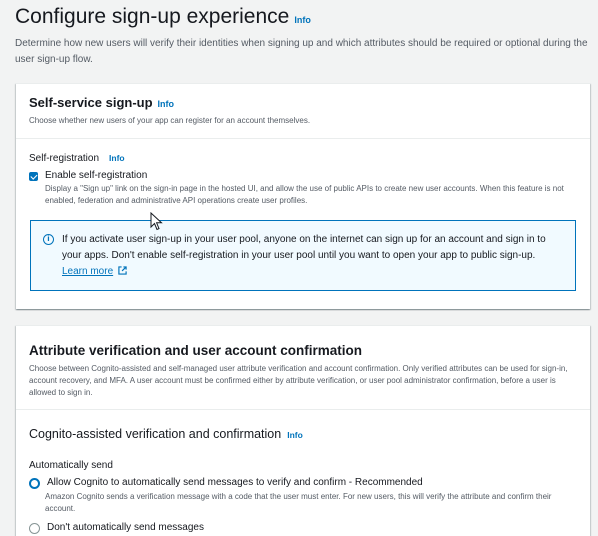 The width and height of the screenshot is (598, 536). What do you see at coordinates (295, 435) in the screenshot?
I see `cognito-assisted-info-link: Info` at bounding box center [295, 435].